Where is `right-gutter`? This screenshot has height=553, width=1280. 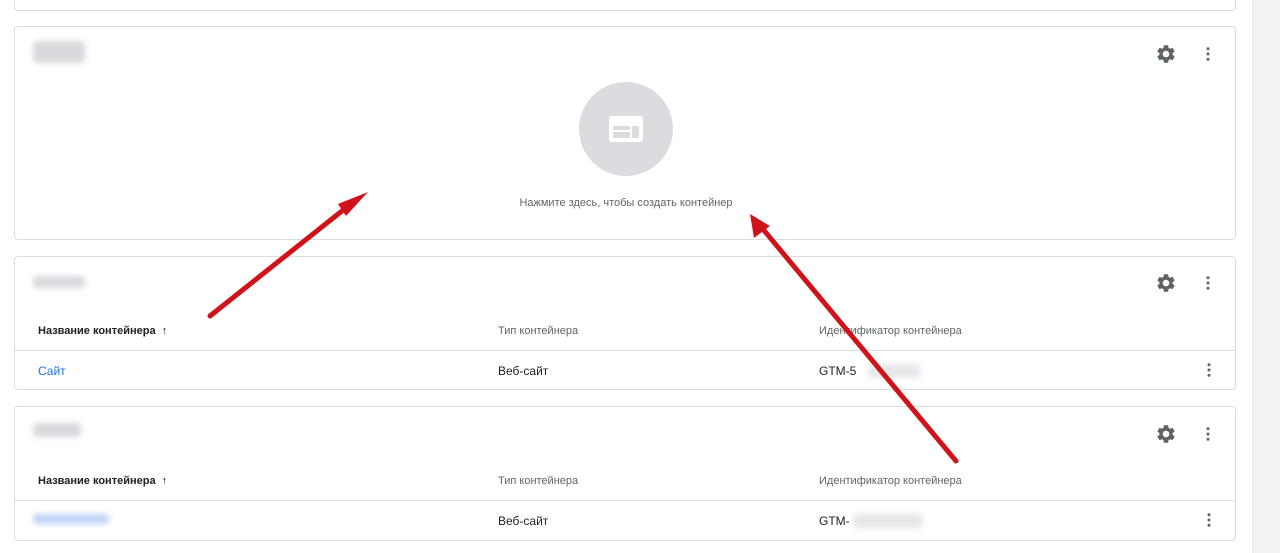 right-gutter is located at coordinates (1266, 276).